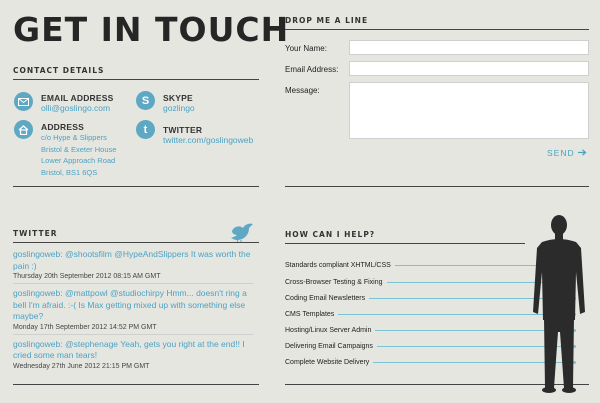  What do you see at coordinates (582, 153) in the screenshot?
I see `arrow-right-icon` at bounding box center [582, 153].